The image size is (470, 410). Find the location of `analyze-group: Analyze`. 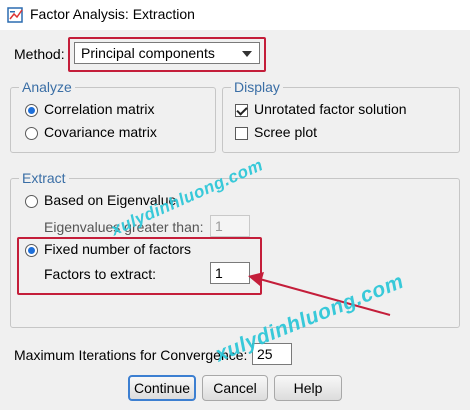

analyze-group: Analyze is located at coordinates (113, 116).